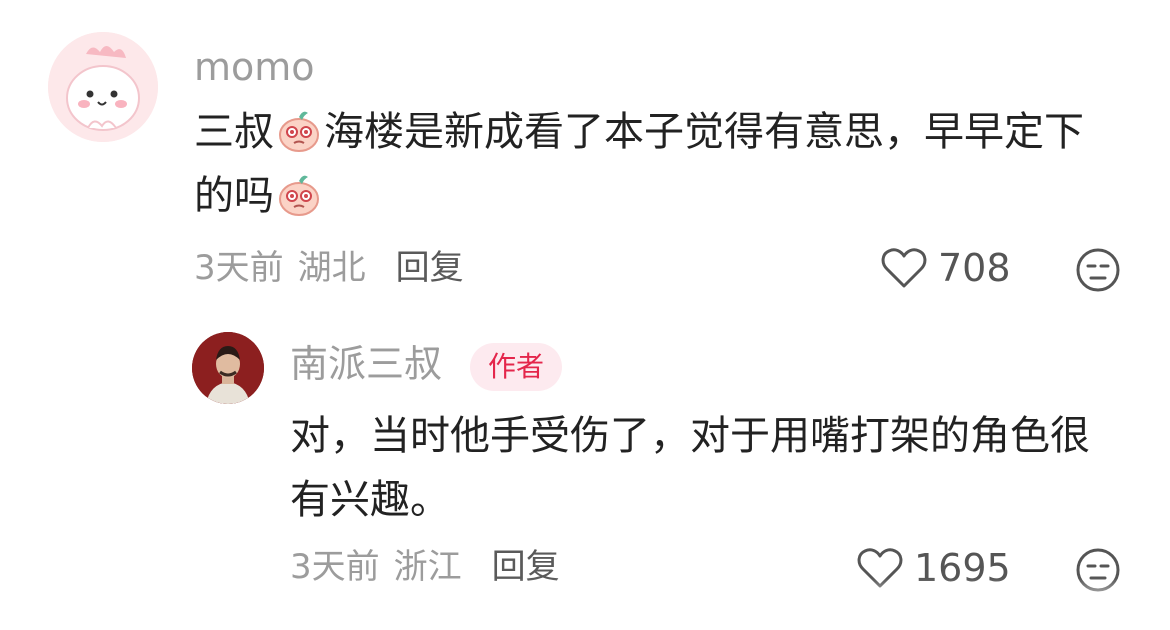  Describe the element at coordinates (639, 163) in the screenshot. I see `comment-text: 三叔 海楼是新成看了本子觉得有意思，早早定下 的吗` at that location.